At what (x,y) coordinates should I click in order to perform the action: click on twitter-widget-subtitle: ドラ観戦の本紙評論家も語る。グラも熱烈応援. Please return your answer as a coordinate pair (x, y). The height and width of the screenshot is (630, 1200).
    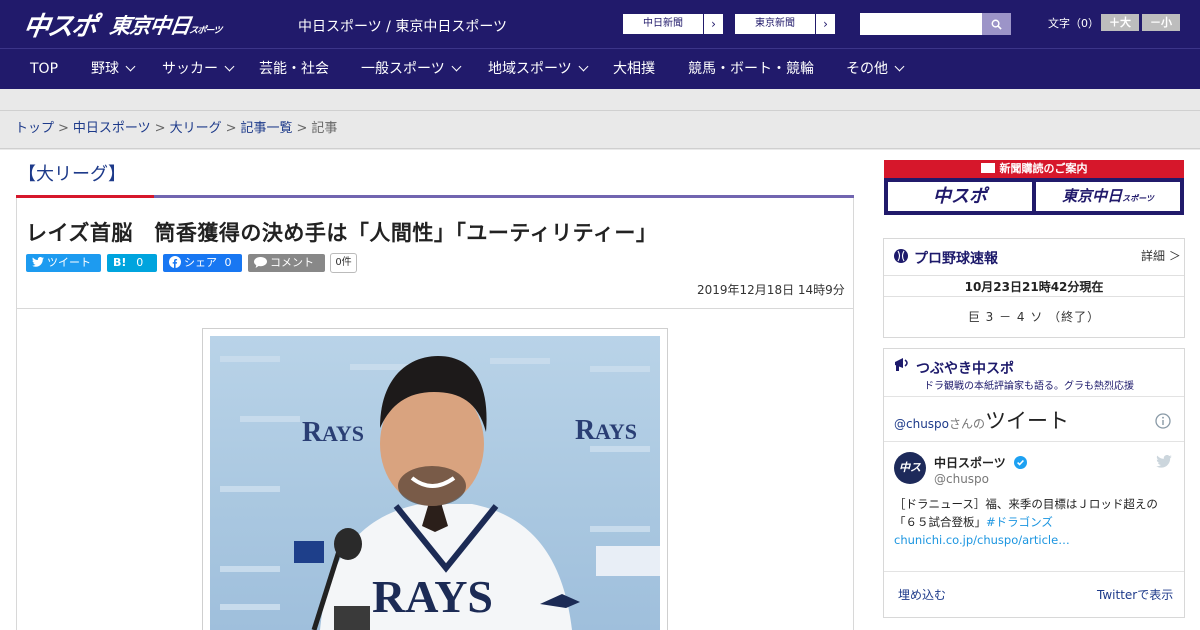
    Looking at the image, I should click on (1029, 386).